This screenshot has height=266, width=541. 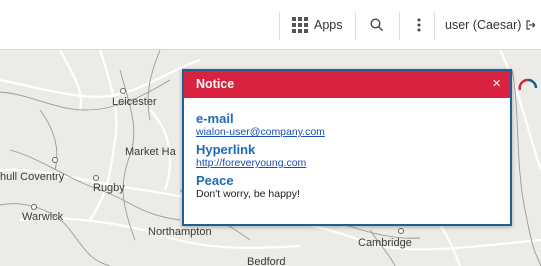 I want to click on notice-header: Notice ×, so click(x=347, y=84).